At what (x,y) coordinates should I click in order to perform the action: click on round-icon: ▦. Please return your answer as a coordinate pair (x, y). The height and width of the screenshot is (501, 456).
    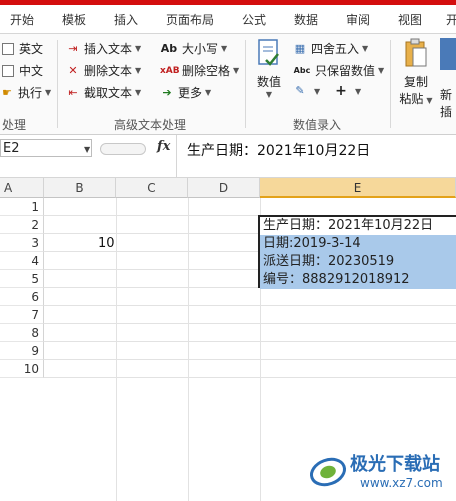
    Looking at the image, I should click on (300, 48).